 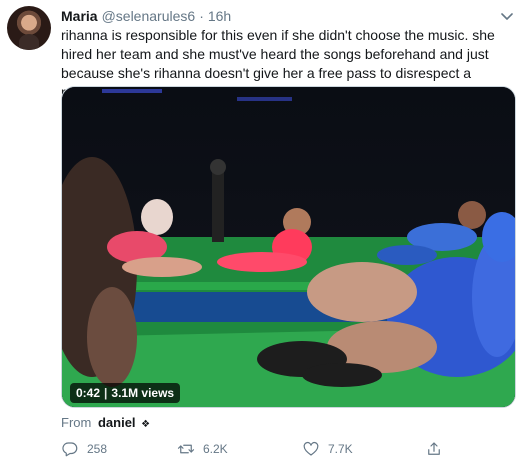 I want to click on heart-icon, so click(x=311, y=448).